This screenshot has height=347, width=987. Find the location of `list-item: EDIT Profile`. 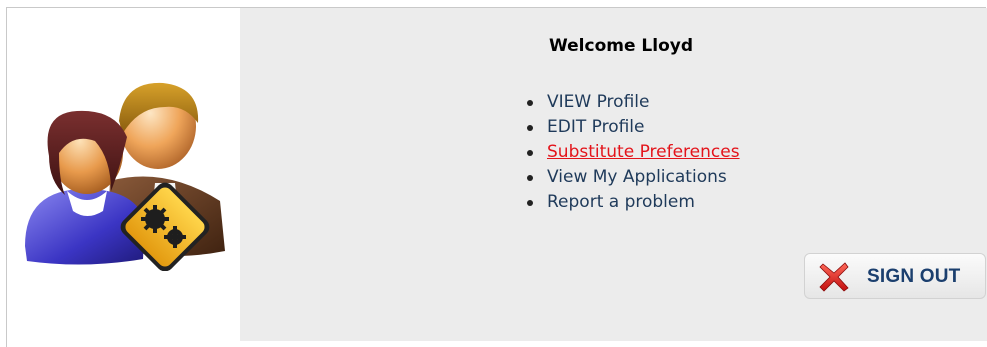

list-item: EDIT Profile is located at coordinates (631, 127).